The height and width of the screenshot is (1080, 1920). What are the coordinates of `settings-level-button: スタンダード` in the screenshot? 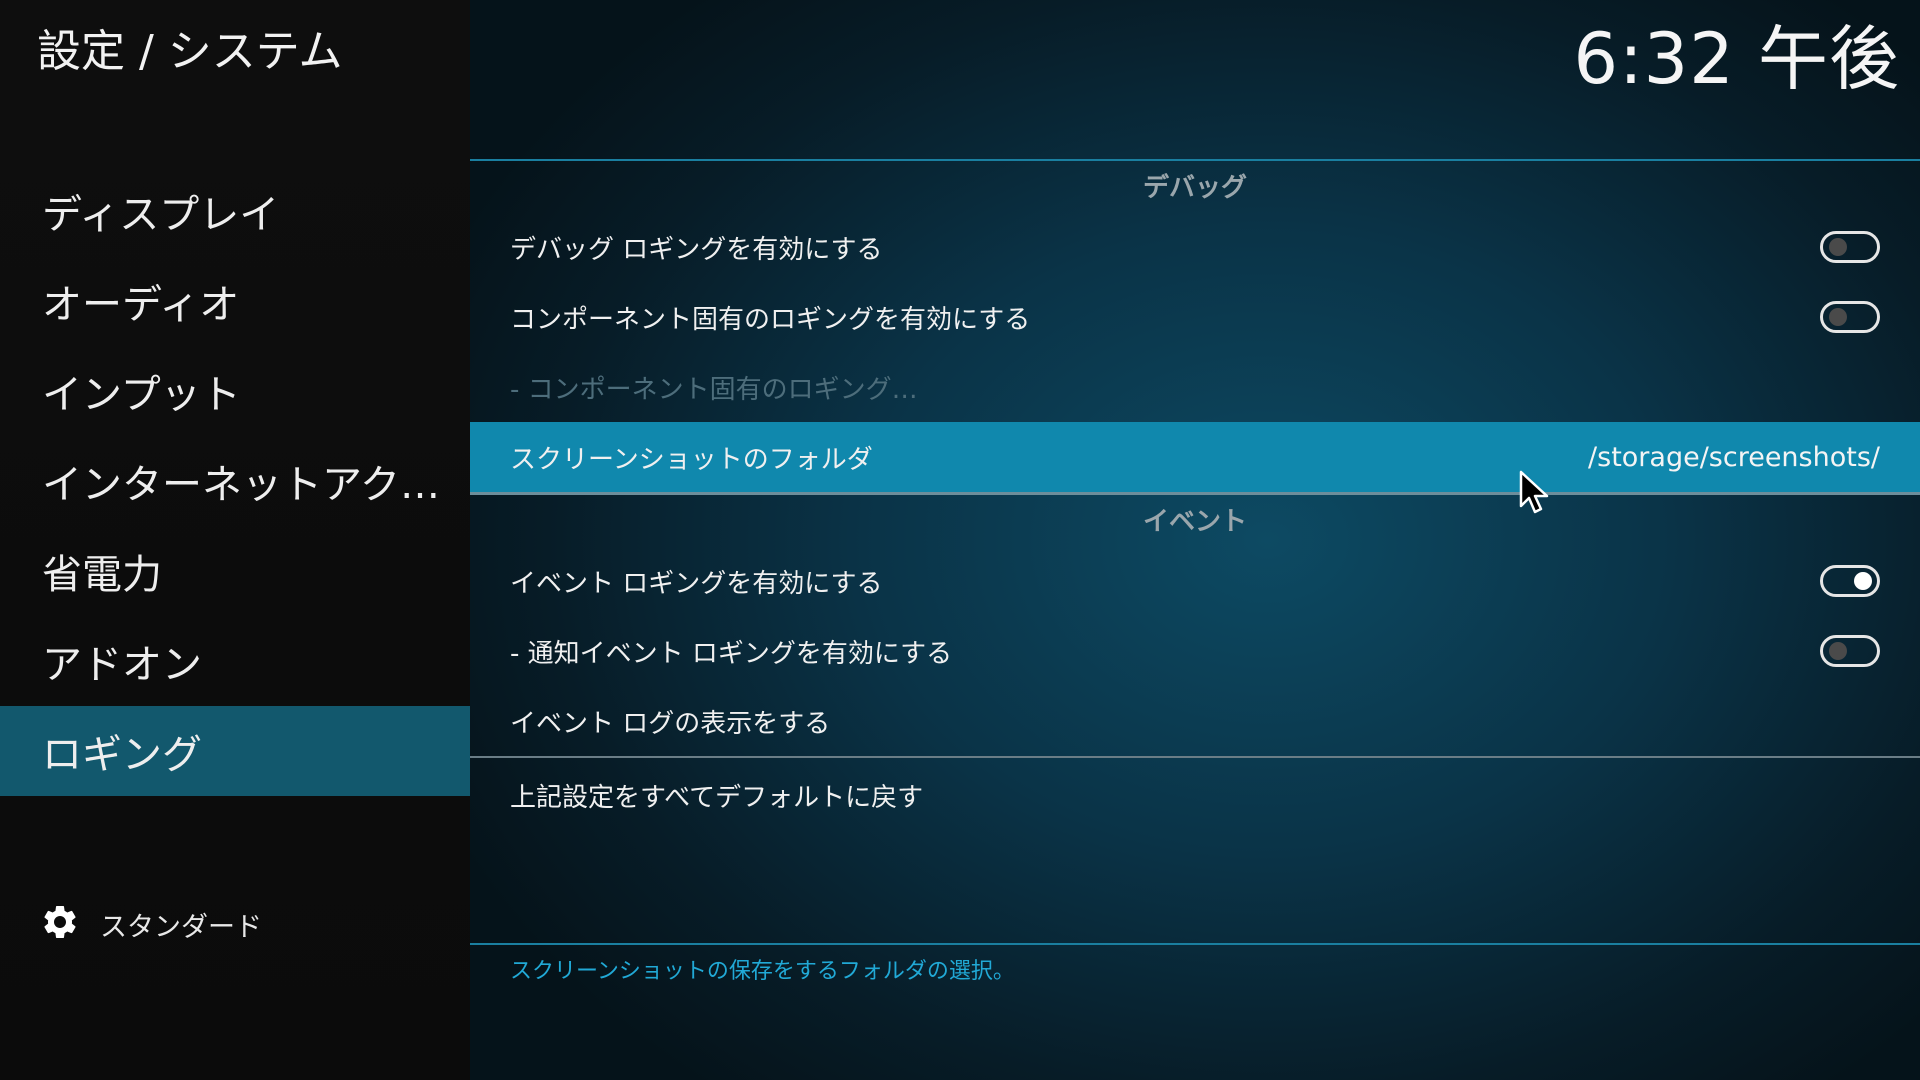 It's located at (151, 924).